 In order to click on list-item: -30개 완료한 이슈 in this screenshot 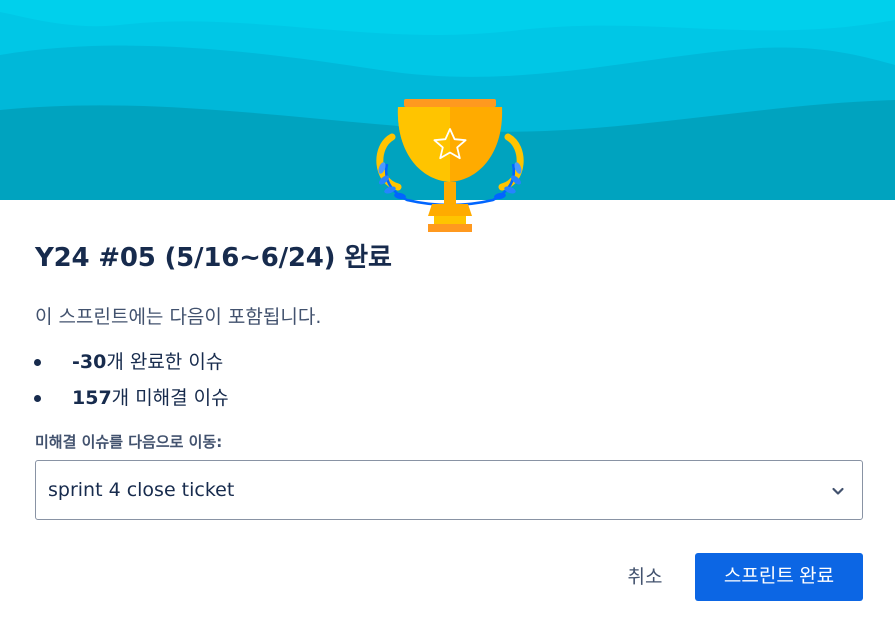, I will do `click(131, 366)`.